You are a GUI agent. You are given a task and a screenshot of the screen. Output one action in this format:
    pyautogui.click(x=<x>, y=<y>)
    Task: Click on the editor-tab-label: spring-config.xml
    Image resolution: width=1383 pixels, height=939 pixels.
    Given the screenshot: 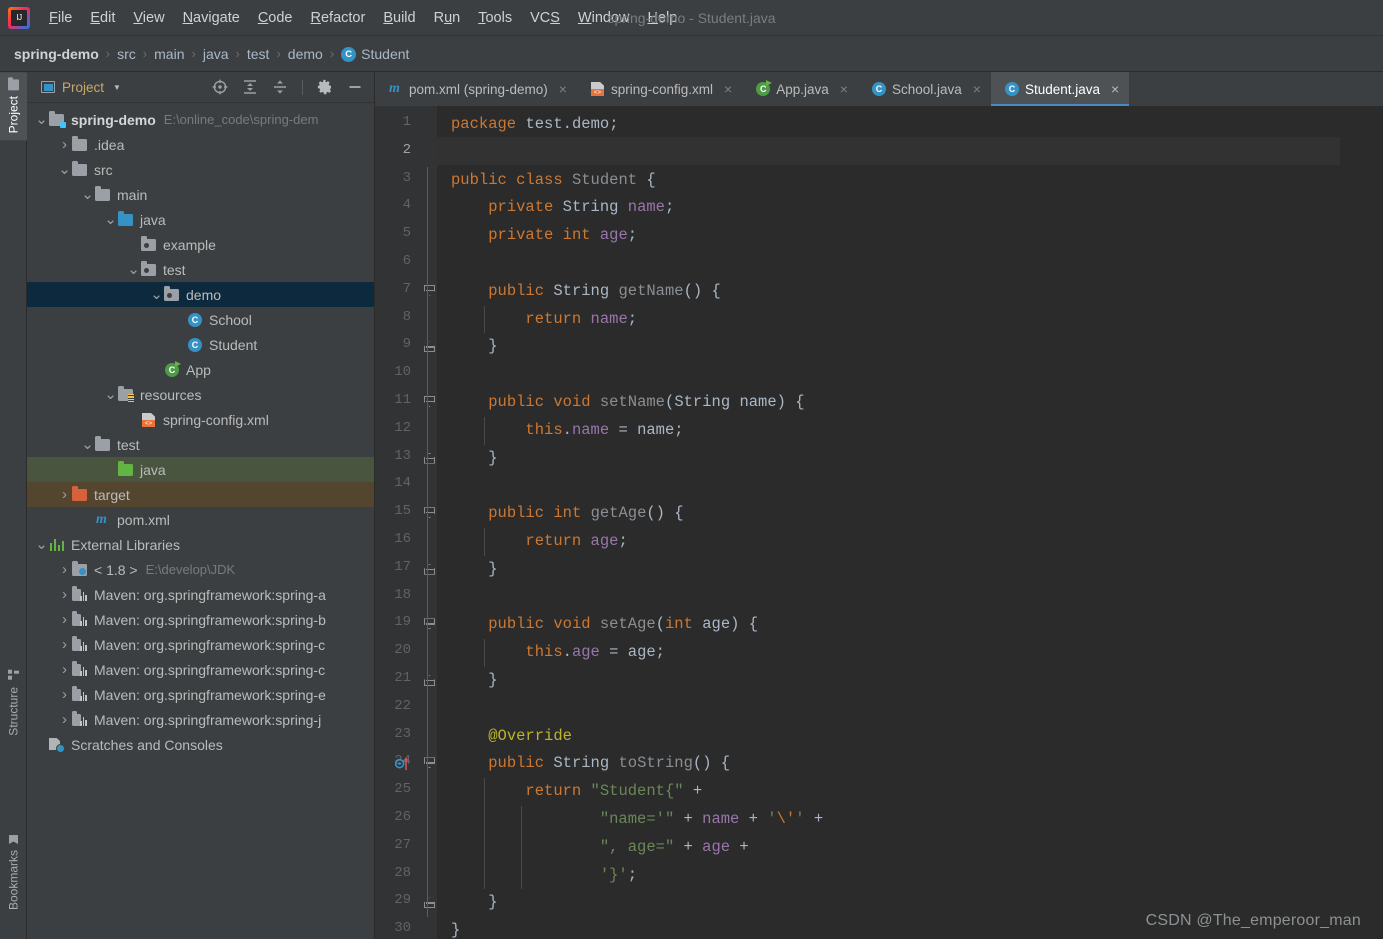 What is the action you would take?
    pyautogui.click(x=662, y=89)
    